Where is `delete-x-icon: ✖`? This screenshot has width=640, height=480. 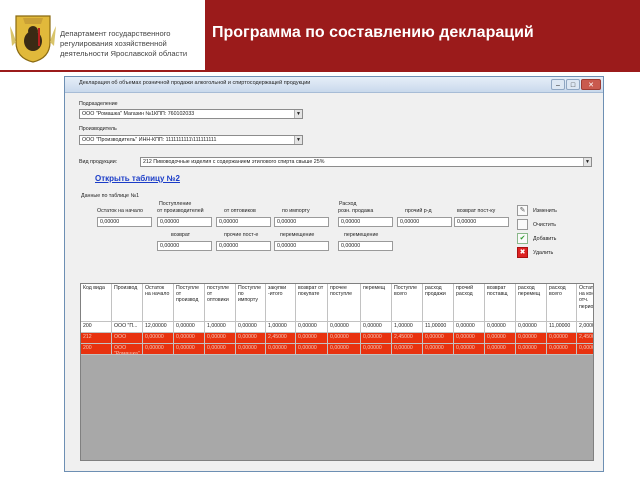
delete-x-icon: ✖ is located at coordinates (522, 252).